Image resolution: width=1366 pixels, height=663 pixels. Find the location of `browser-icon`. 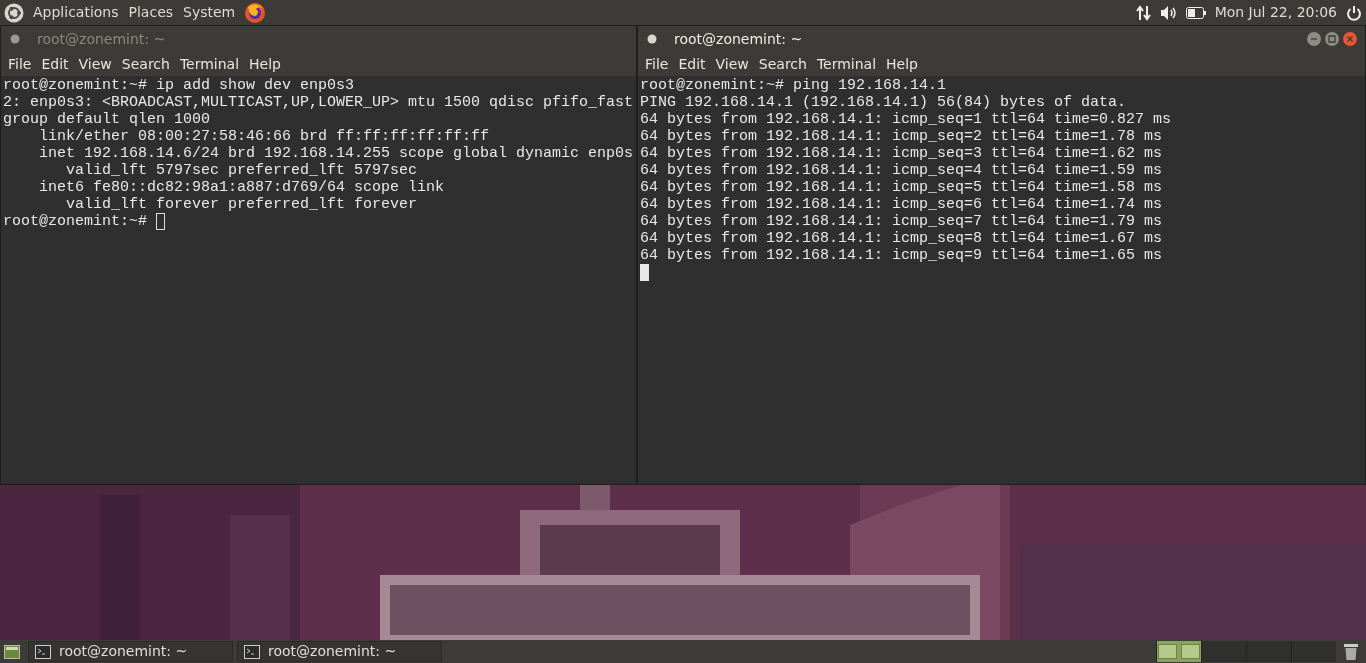

browser-icon is located at coordinates (255, 12).